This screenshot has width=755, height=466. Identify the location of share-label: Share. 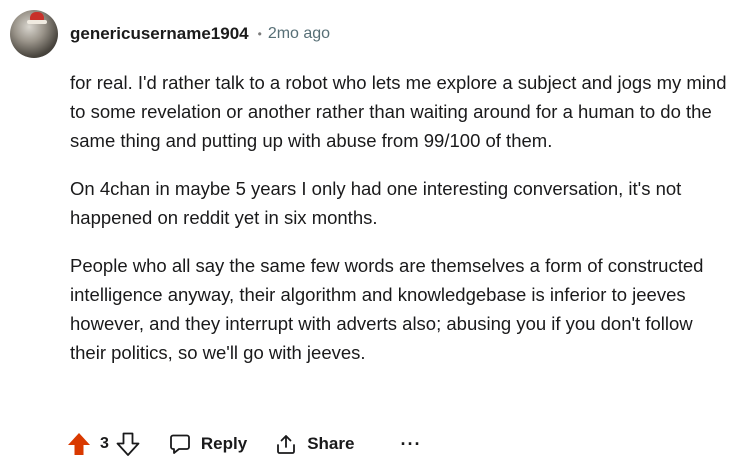
(331, 443).